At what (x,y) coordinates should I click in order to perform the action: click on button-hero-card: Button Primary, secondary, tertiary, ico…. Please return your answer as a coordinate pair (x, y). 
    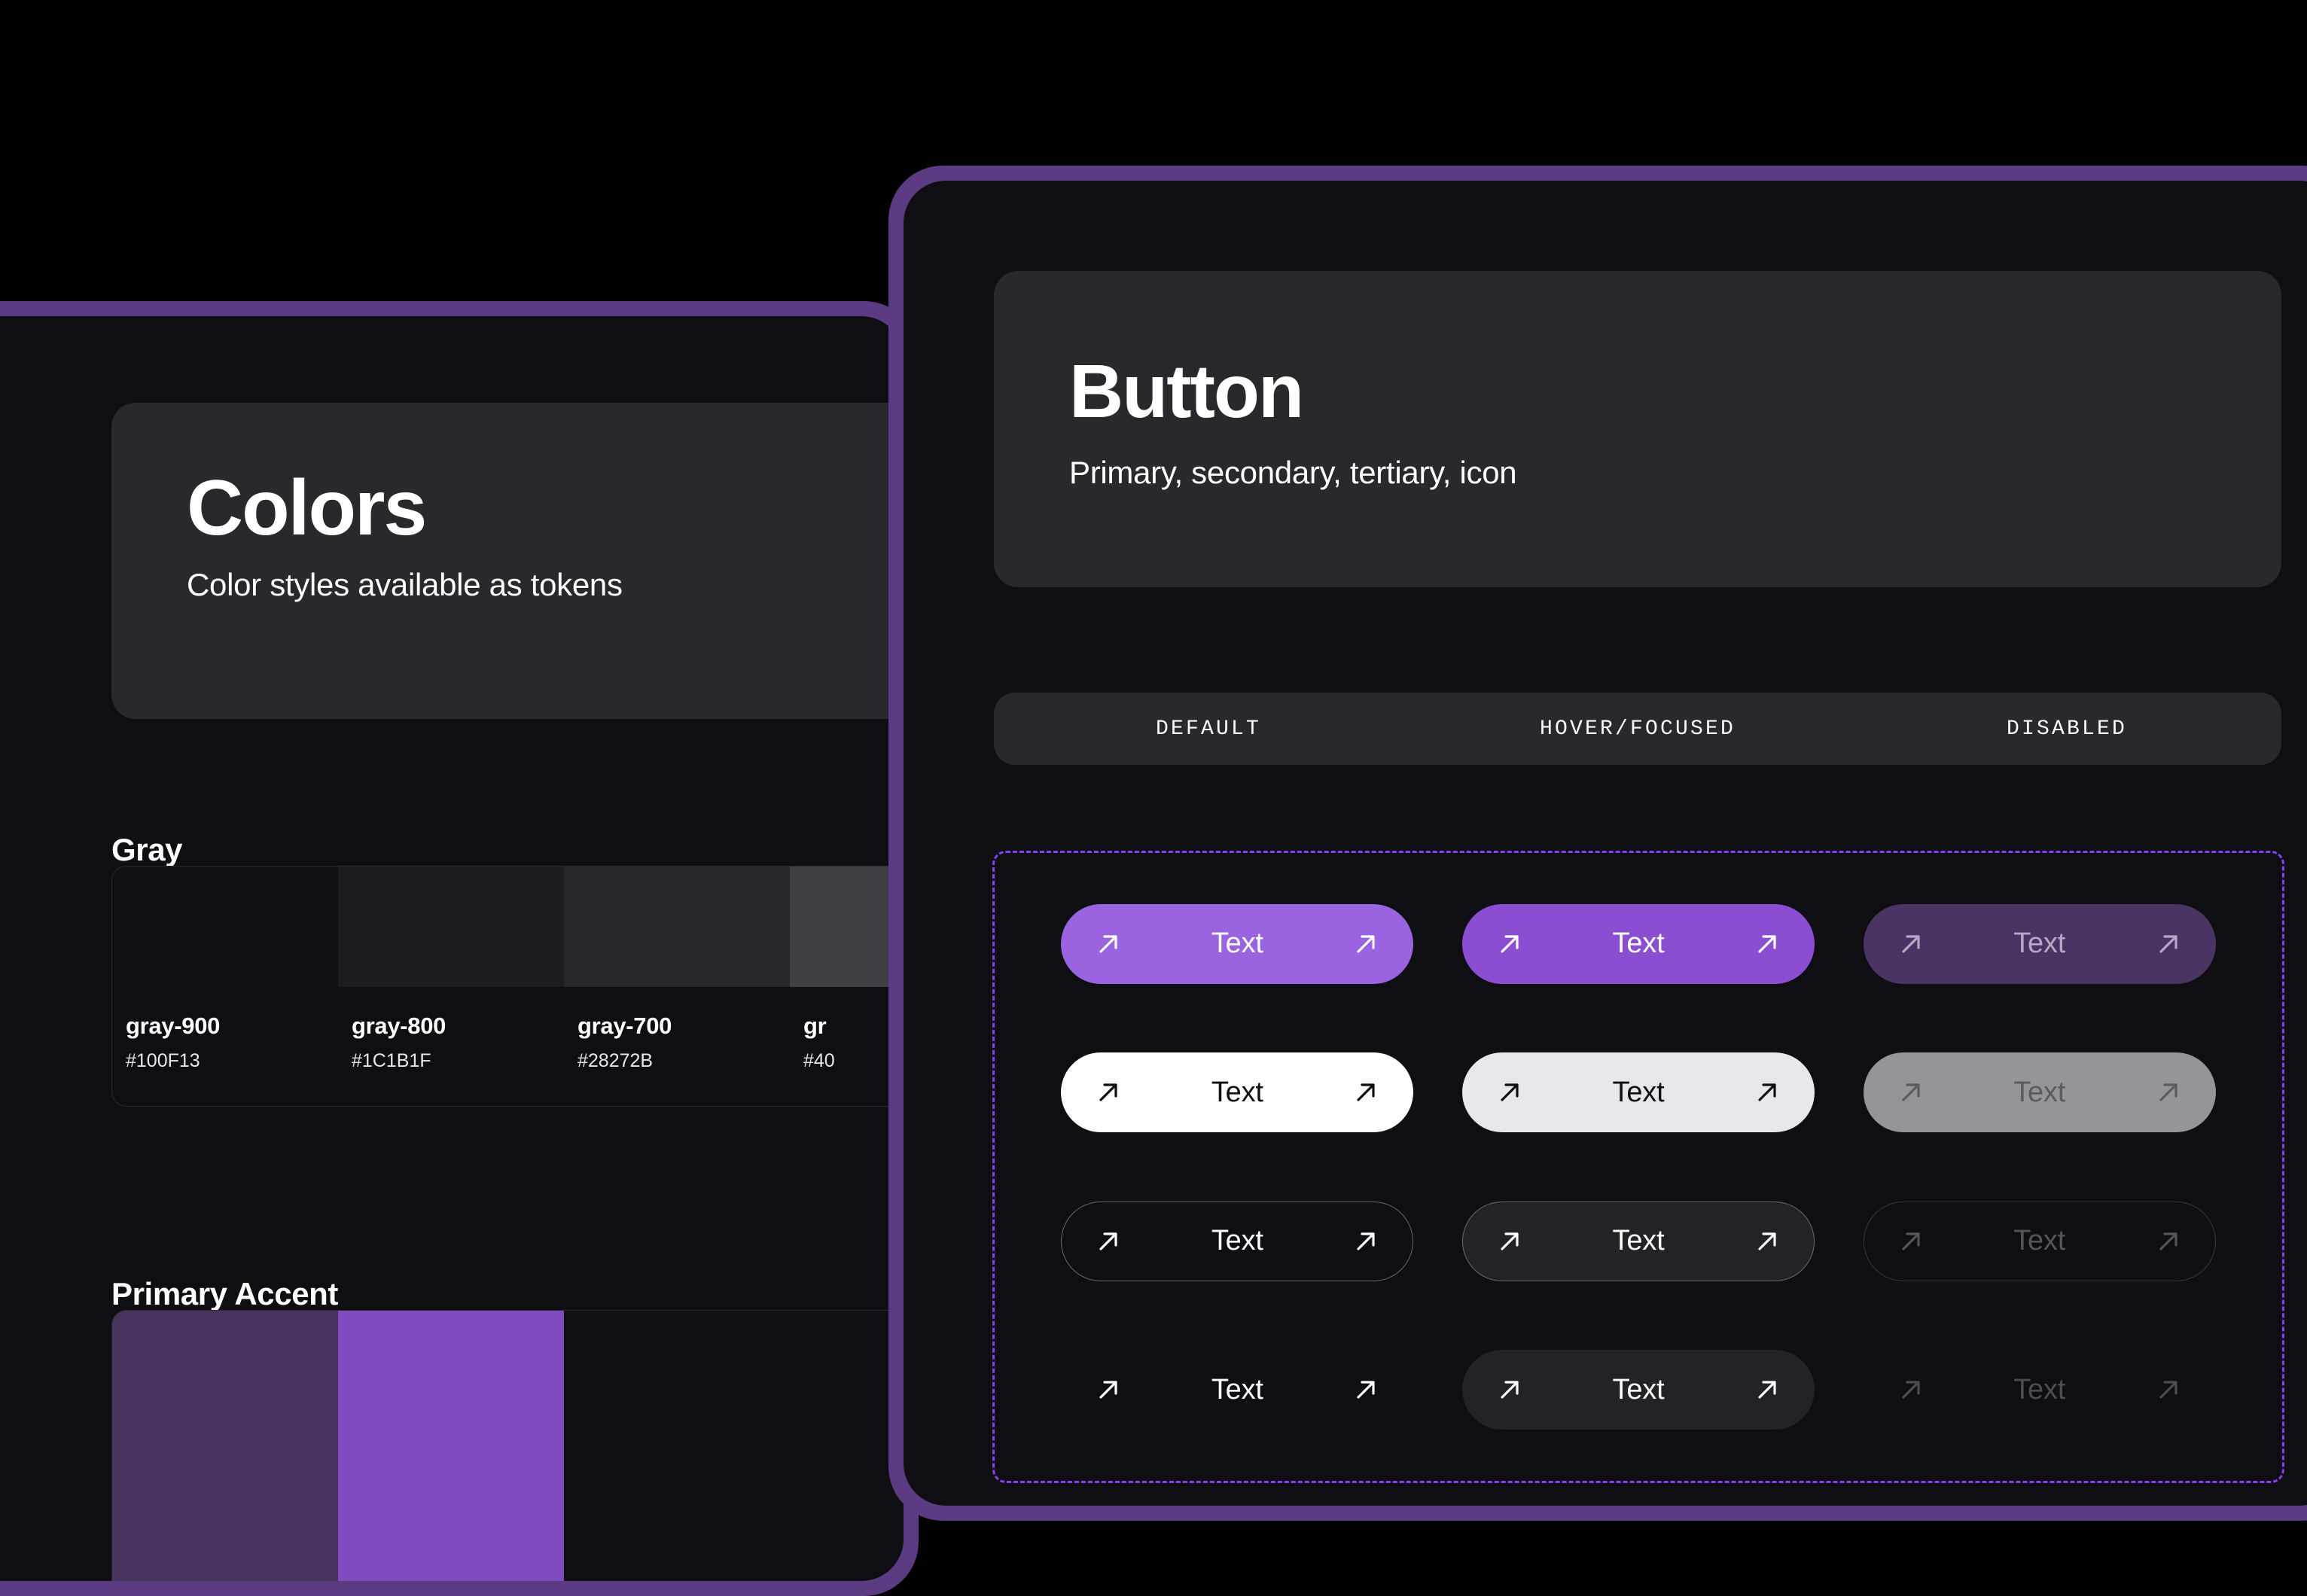
    Looking at the image, I should click on (1637, 429).